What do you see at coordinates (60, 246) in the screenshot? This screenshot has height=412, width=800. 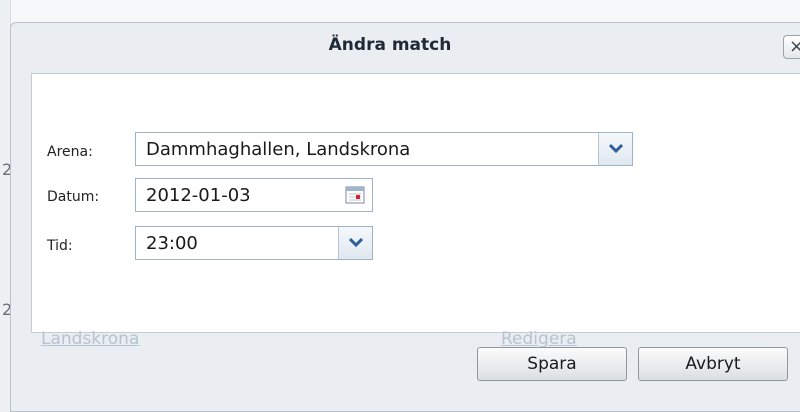 I see `tid-label: Tid:` at bounding box center [60, 246].